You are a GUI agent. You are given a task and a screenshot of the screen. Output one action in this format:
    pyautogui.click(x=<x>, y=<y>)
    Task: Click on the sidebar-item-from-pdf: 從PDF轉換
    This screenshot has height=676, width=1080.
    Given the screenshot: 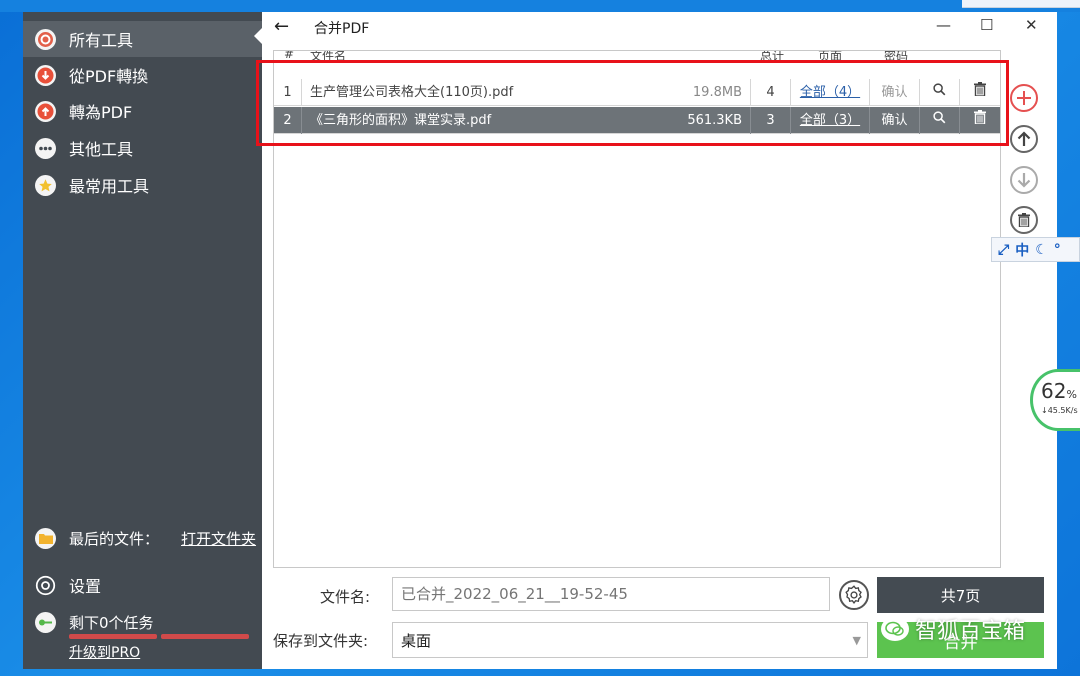 What is the action you would take?
    pyautogui.click(x=142, y=75)
    